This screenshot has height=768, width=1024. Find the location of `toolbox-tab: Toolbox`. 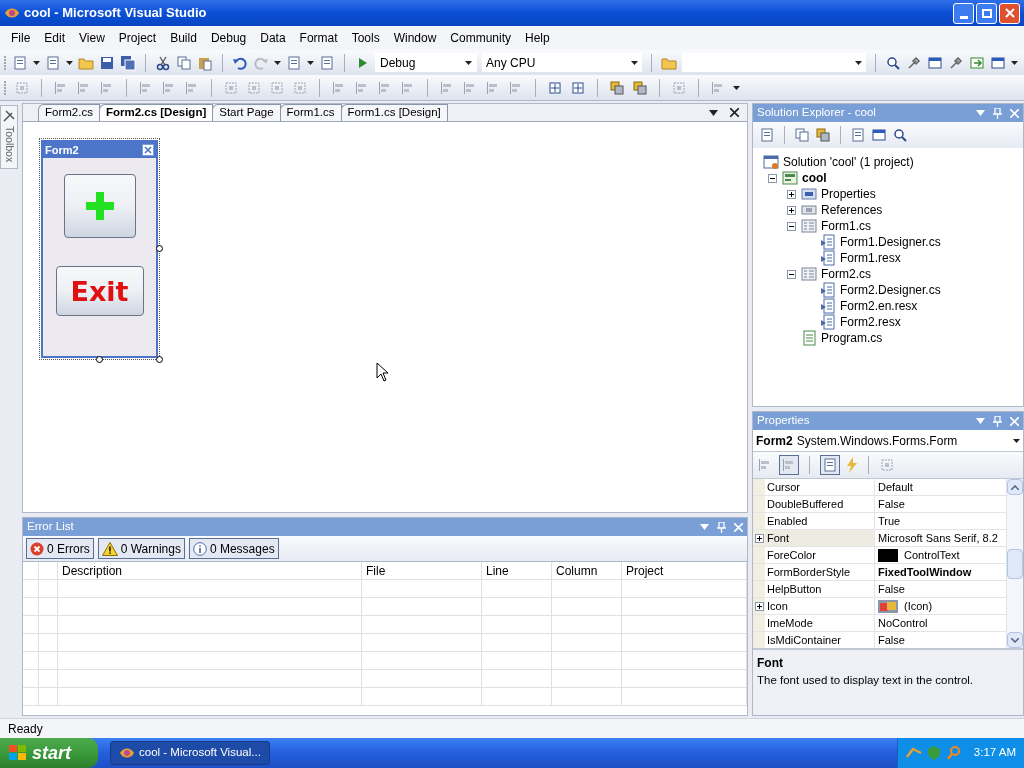

toolbox-tab: Toolbox is located at coordinates (9, 137).